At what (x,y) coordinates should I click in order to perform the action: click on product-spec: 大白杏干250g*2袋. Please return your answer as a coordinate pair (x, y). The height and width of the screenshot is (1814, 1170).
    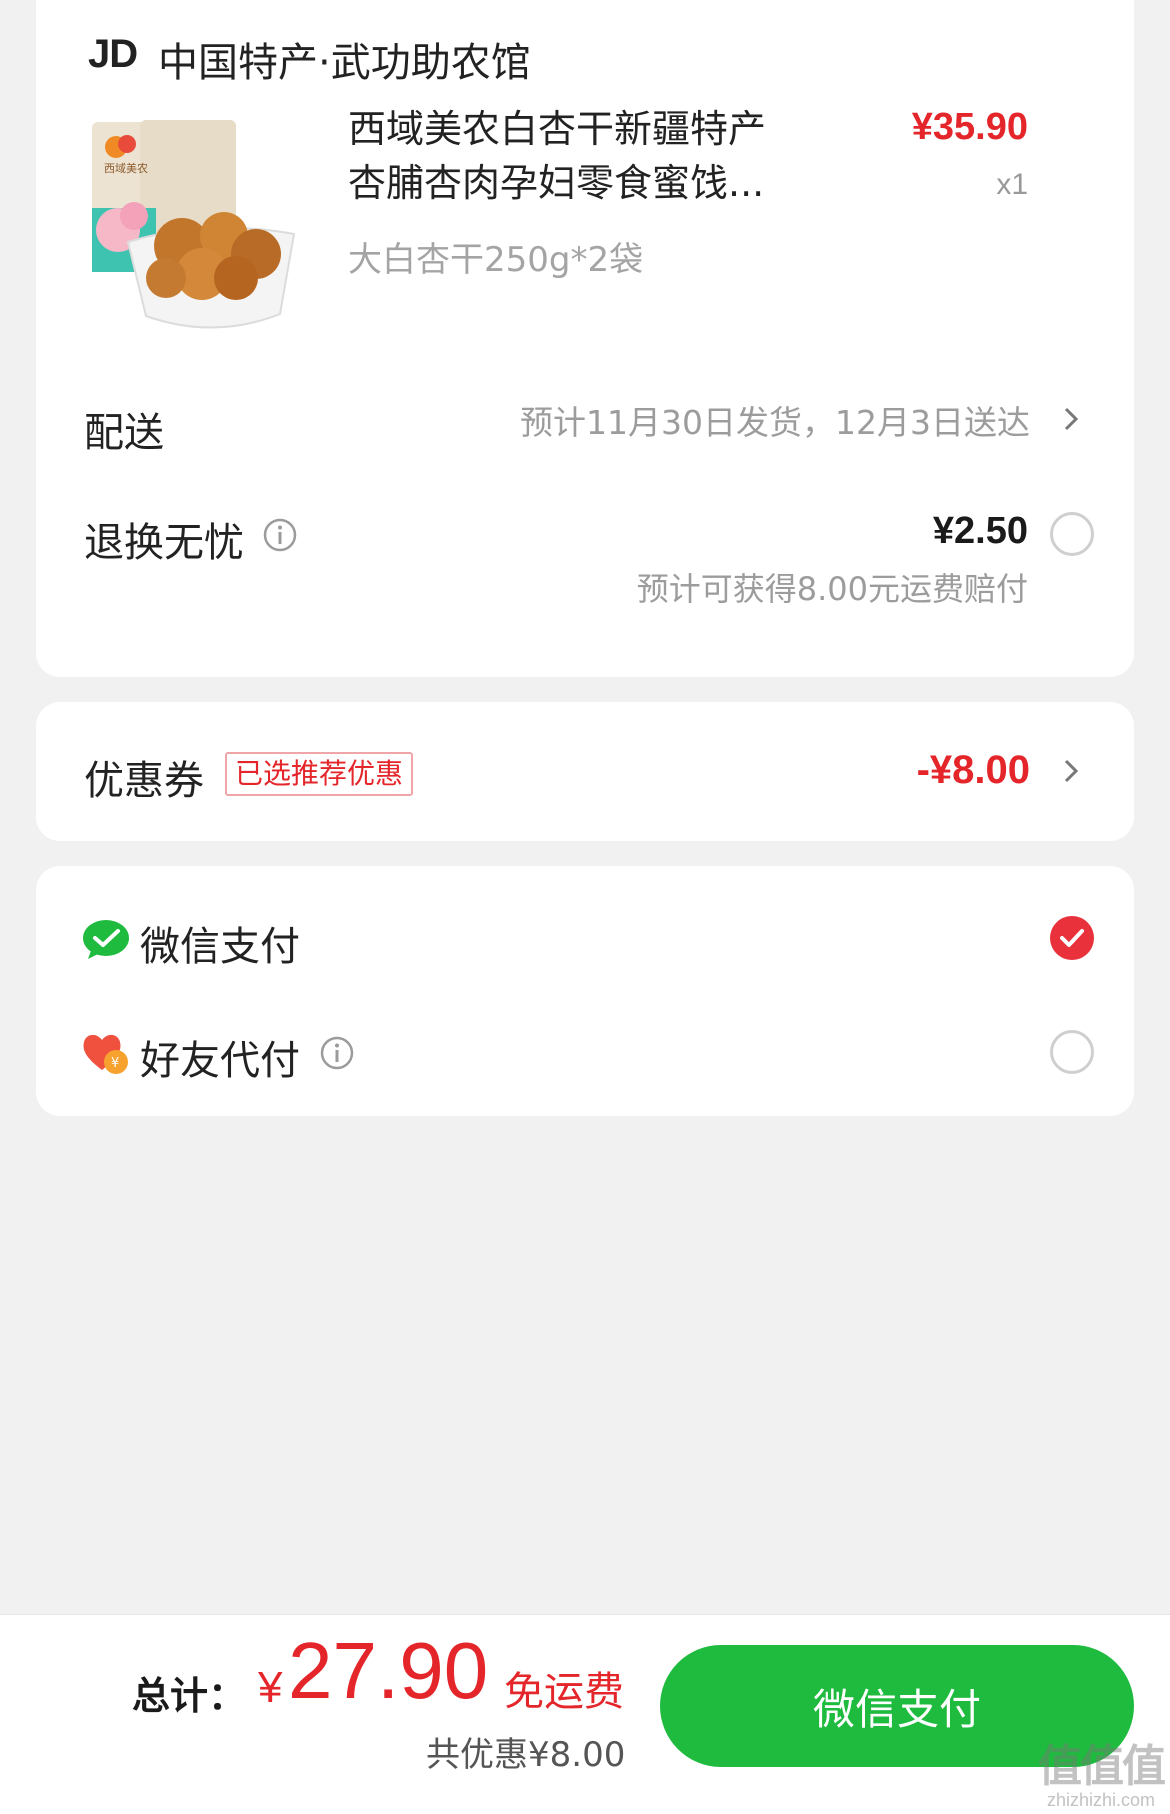
    Looking at the image, I should click on (496, 260).